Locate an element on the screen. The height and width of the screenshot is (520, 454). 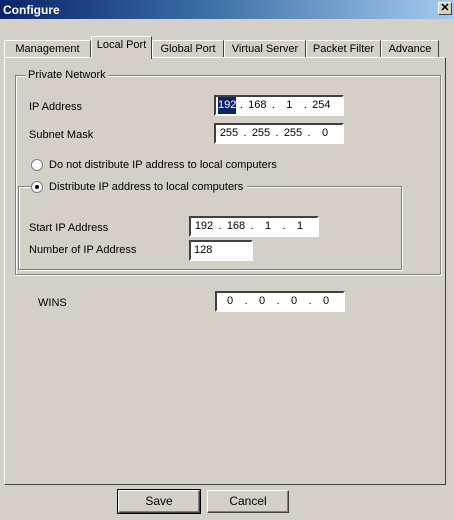
tab-management: Management is located at coordinates (47, 49).